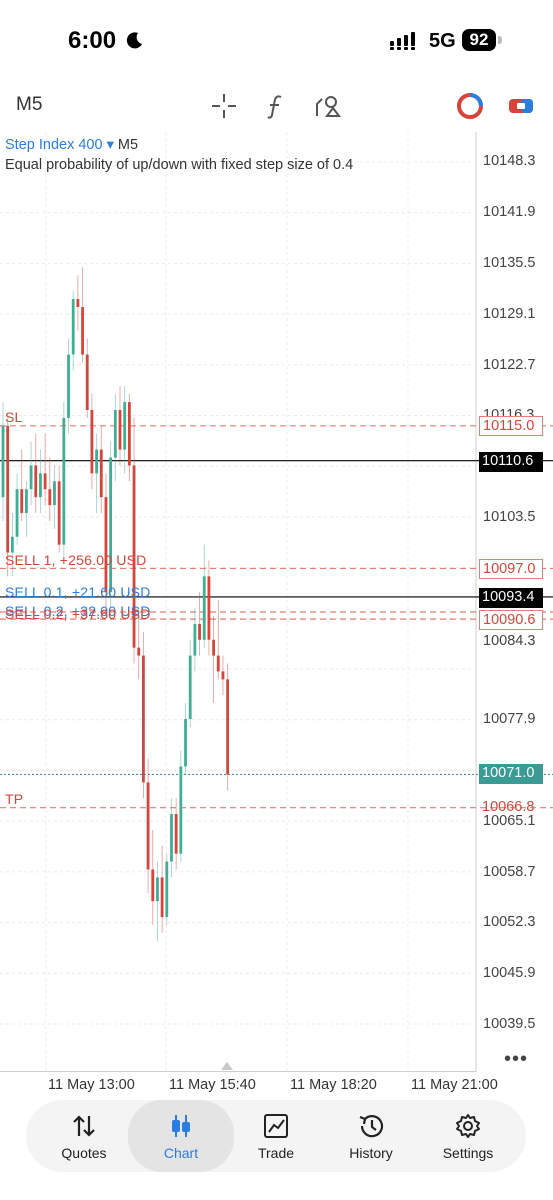 This screenshot has width=553, height=1200. Describe the element at coordinates (509, 719) in the screenshot. I see `price-tick: 10077.9` at that location.